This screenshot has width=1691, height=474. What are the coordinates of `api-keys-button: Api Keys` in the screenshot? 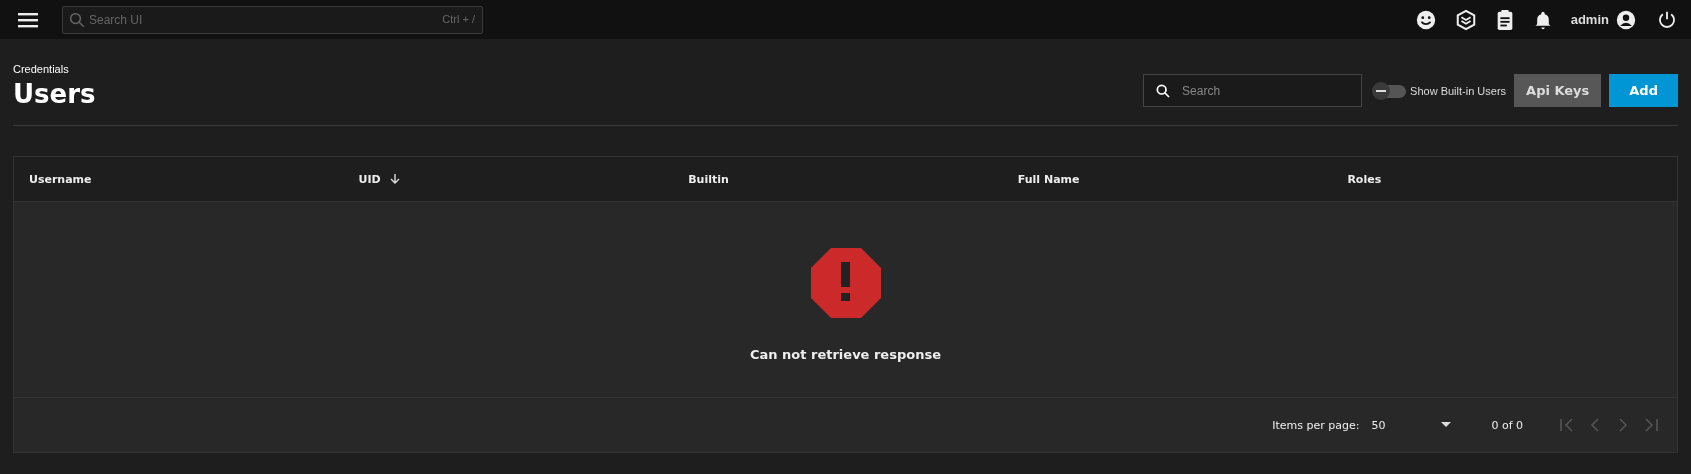 It's located at (1558, 90).